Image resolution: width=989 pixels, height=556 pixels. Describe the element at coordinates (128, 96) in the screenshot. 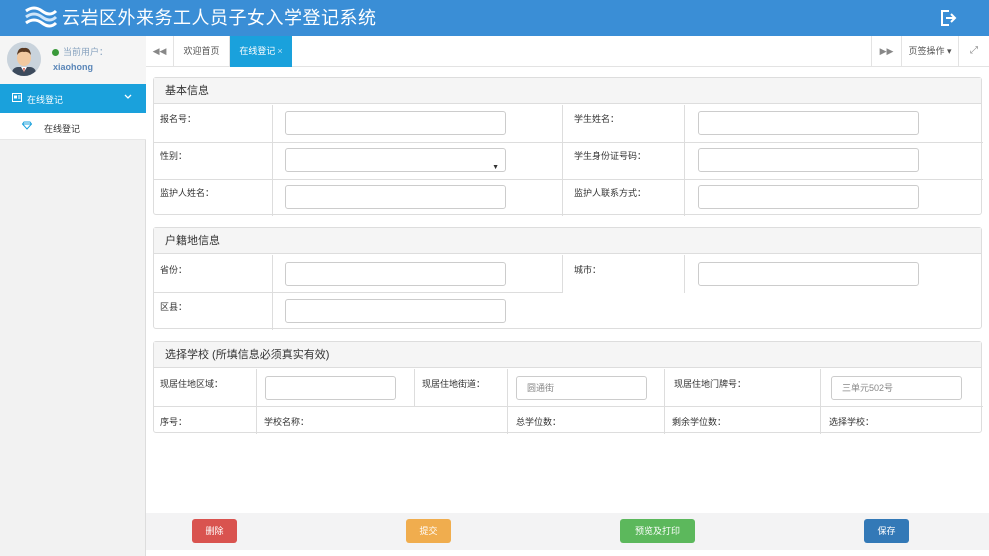

I see `chevron-down-icon` at that location.